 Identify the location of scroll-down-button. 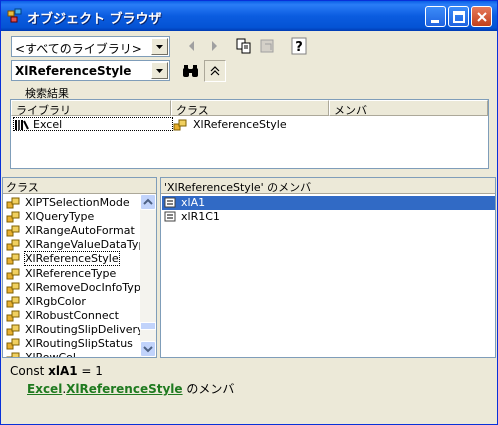
(148, 349).